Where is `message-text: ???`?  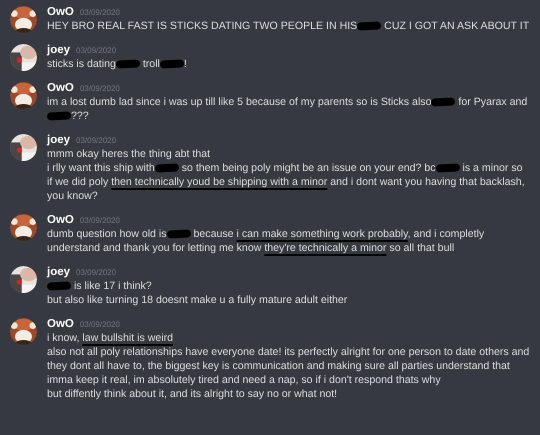
message-text: ??? is located at coordinates (80, 116).